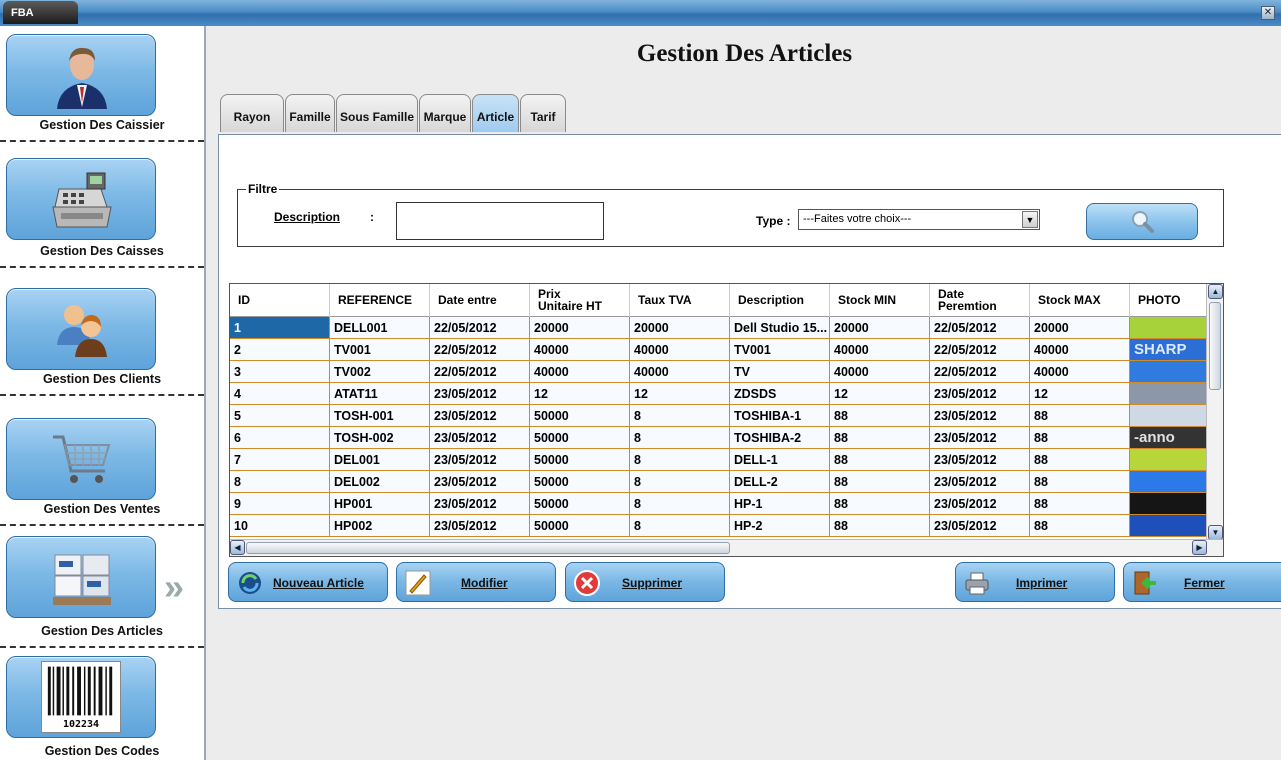 The height and width of the screenshot is (760, 1281). I want to click on tab-famille: Famille, so click(310, 113).